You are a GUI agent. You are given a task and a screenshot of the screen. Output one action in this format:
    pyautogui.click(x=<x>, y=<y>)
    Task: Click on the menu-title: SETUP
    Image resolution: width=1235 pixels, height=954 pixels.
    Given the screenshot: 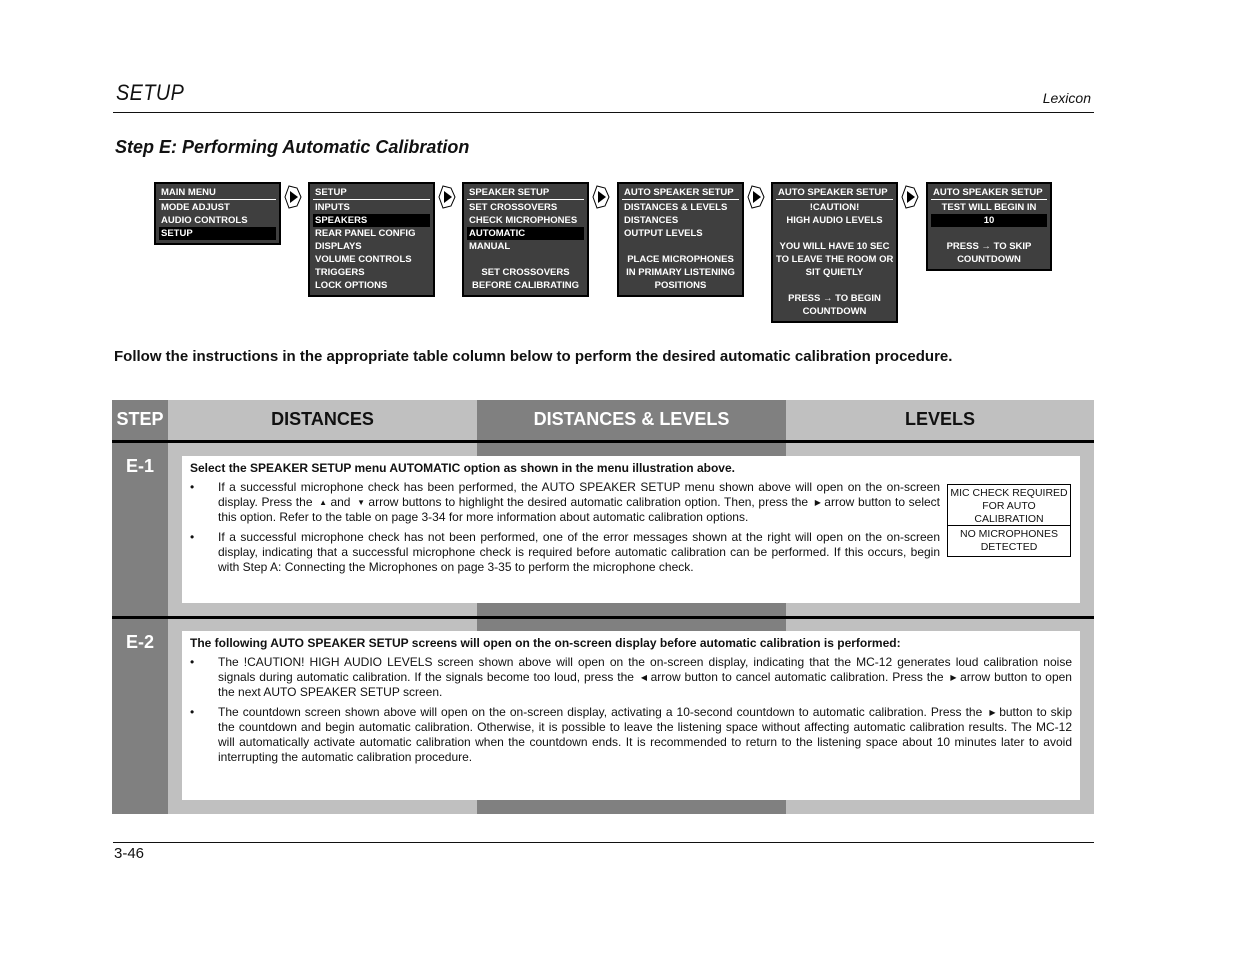 What is the action you would take?
    pyautogui.click(x=371, y=193)
    